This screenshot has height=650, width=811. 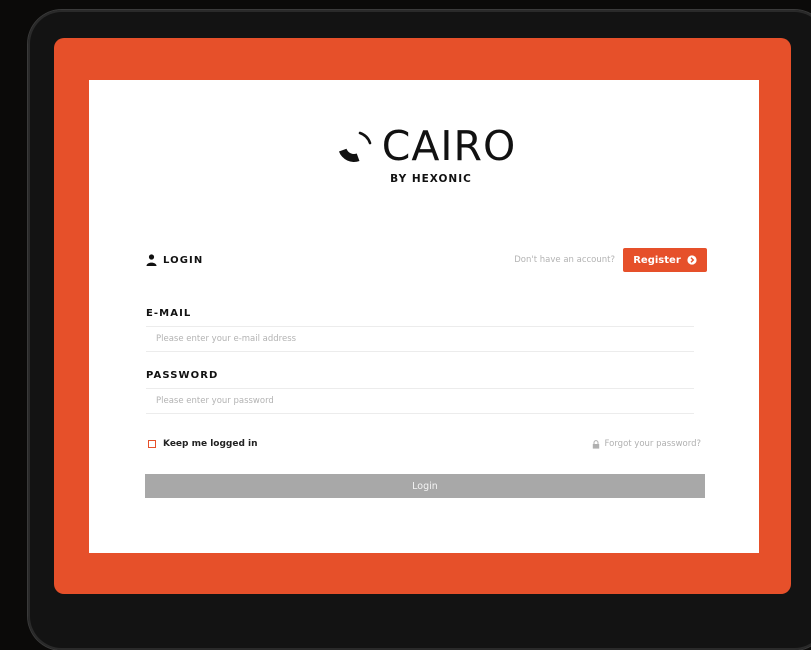 I want to click on login-heading: LOGIN, so click(x=174, y=260).